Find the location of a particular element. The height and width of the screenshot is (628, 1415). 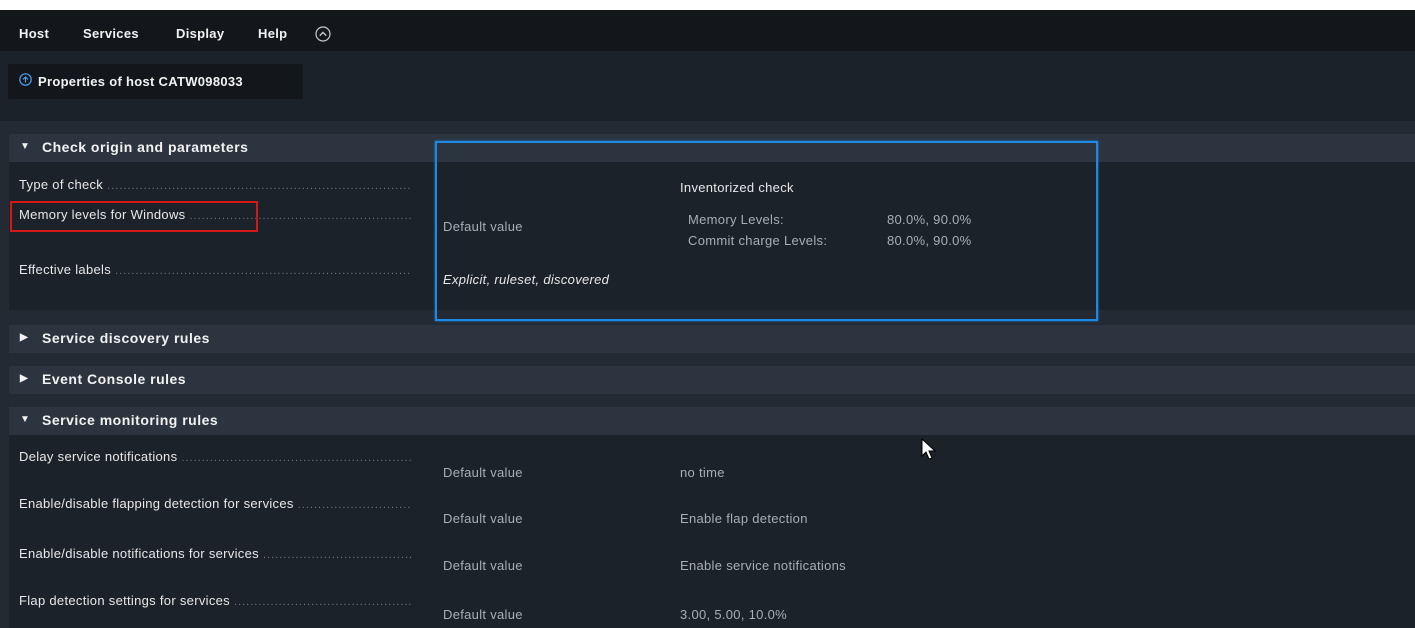

menu-help: Help is located at coordinates (272, 33).